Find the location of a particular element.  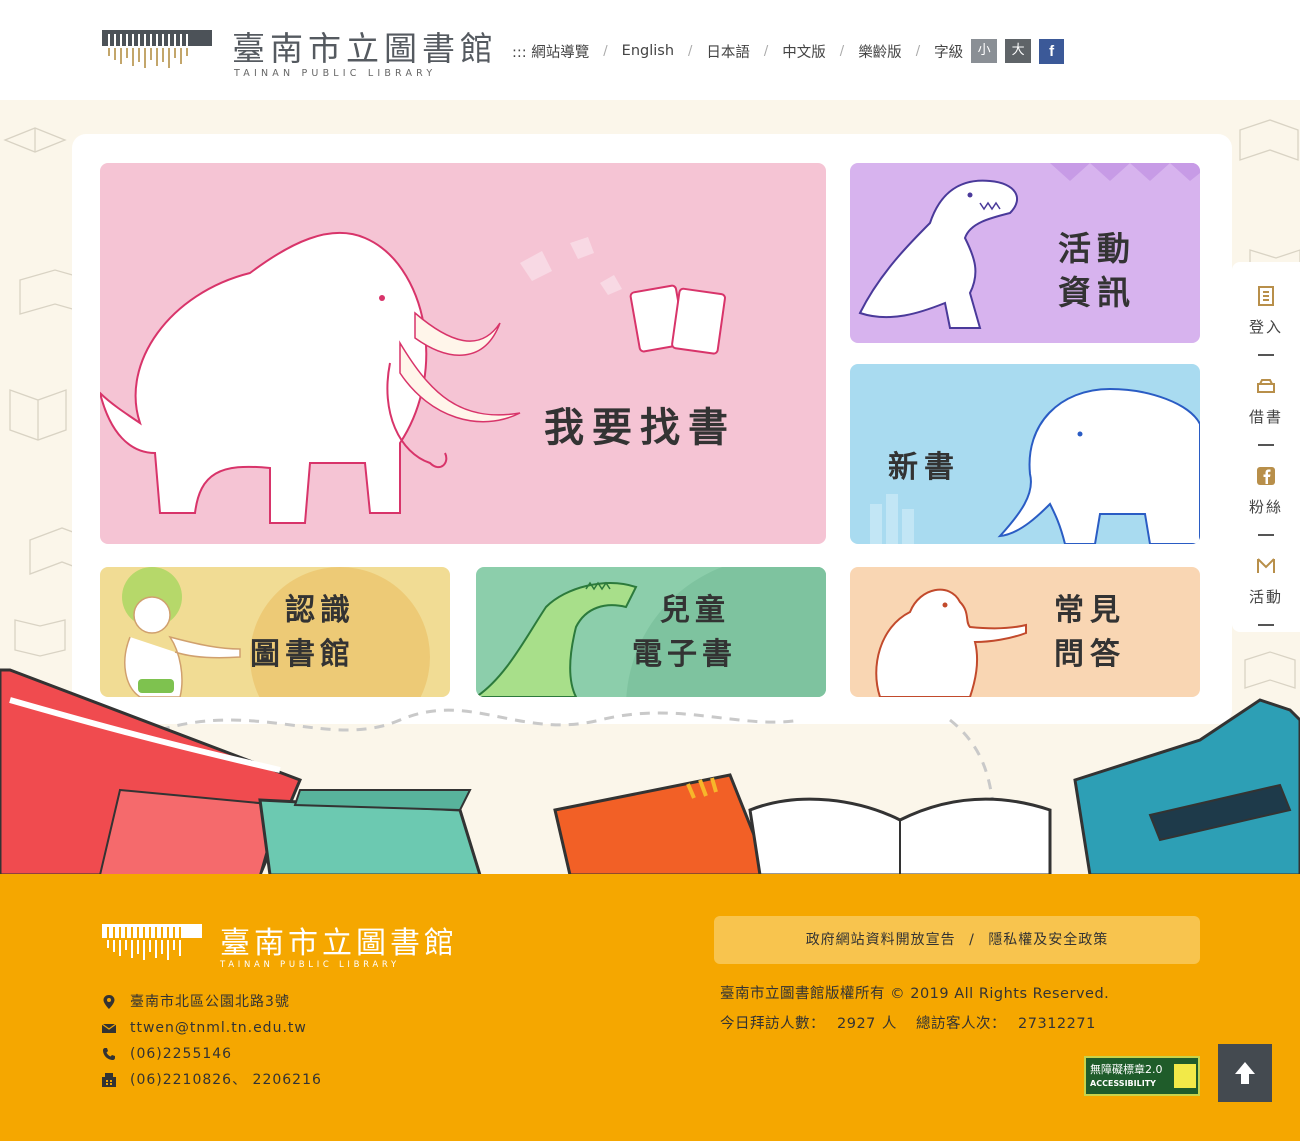

sidenav-fans: 粉絲 is located at coordinates (1266, 496).